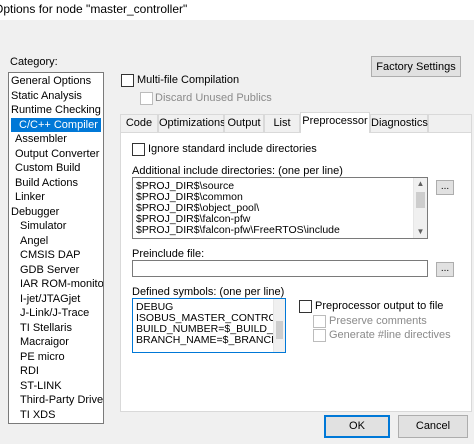 This screenshot has height=444, width=474. What do you see at coordinates (56, 81) in the screenshot?
I see `category-item: General Options` at bounding box center [56, 81].